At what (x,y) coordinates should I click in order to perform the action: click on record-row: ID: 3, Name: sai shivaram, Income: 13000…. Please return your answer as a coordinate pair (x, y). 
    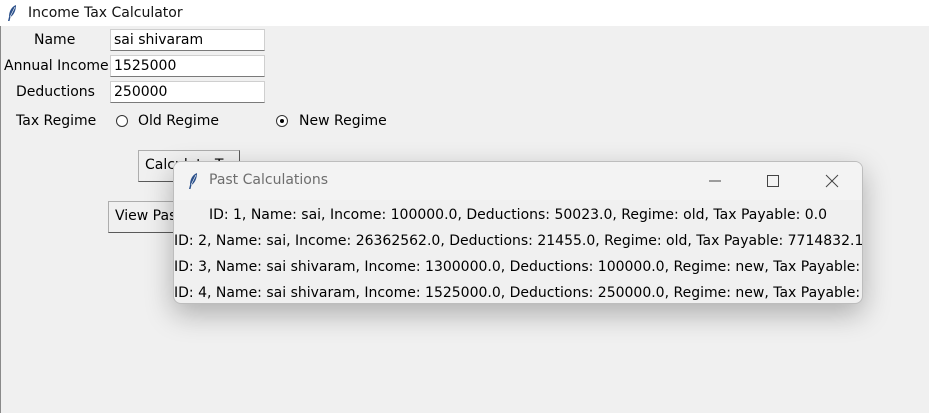
    Looking at the image, I should click on (518, 267).